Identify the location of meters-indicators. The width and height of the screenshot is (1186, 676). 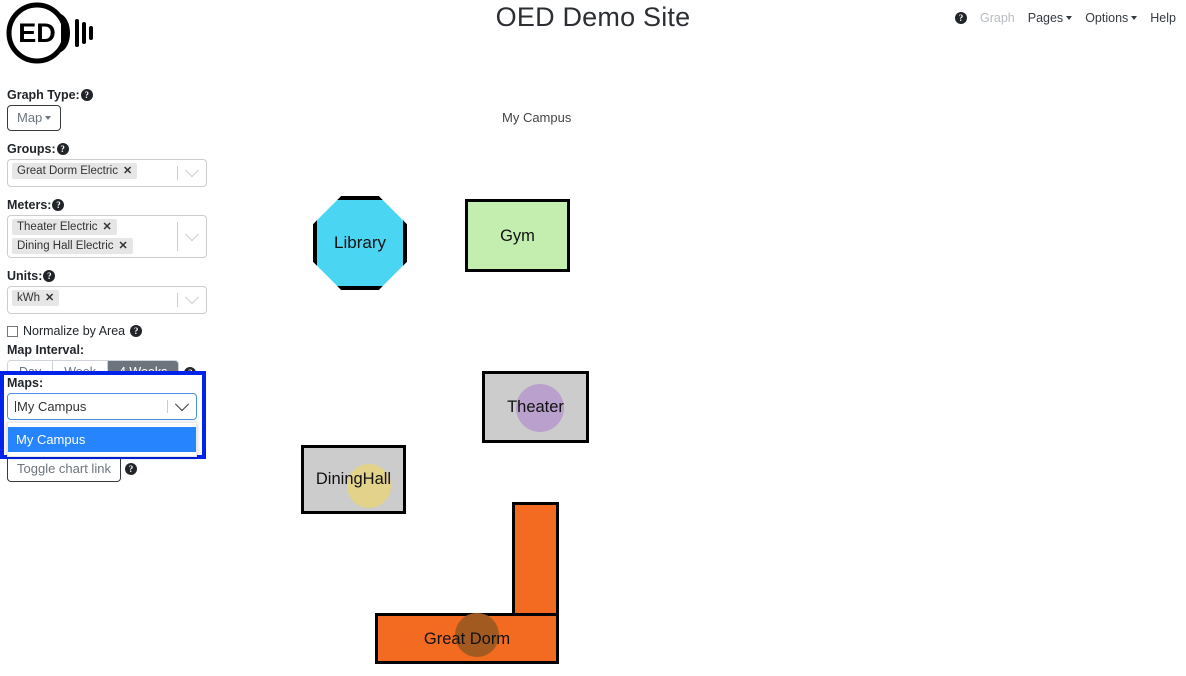
(191, 236).